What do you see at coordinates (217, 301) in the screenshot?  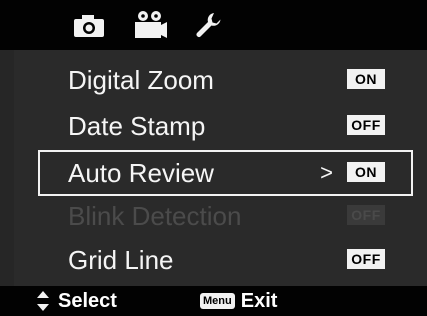 I see `menu-button-icon: Menu` at bounding box center [217, 301].